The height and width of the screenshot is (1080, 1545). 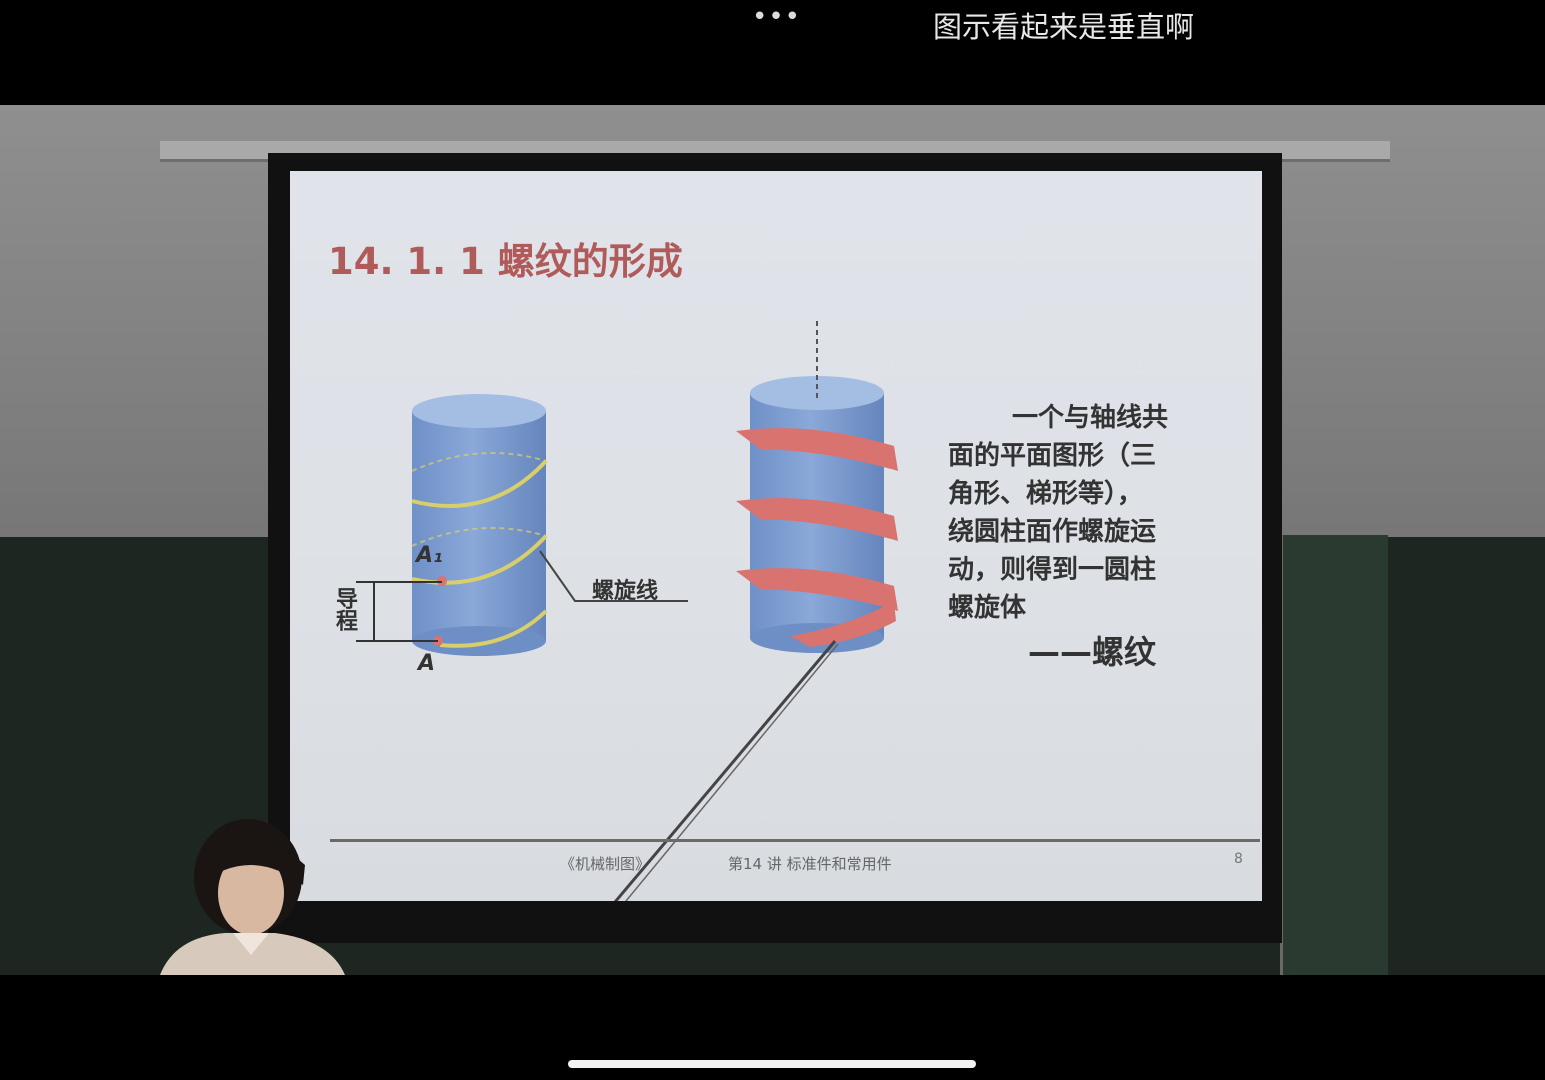 What do you see at coordinates (795, 840) in the screenshot?
I see `footer-rule` at bounding box center [795, 840].